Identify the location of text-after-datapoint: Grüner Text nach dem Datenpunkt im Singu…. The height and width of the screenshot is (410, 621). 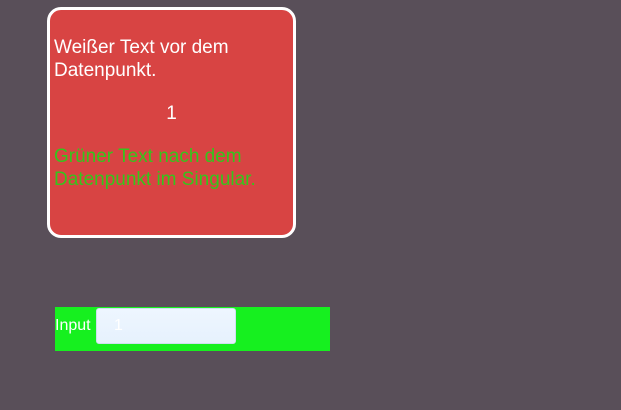
(155, 168).